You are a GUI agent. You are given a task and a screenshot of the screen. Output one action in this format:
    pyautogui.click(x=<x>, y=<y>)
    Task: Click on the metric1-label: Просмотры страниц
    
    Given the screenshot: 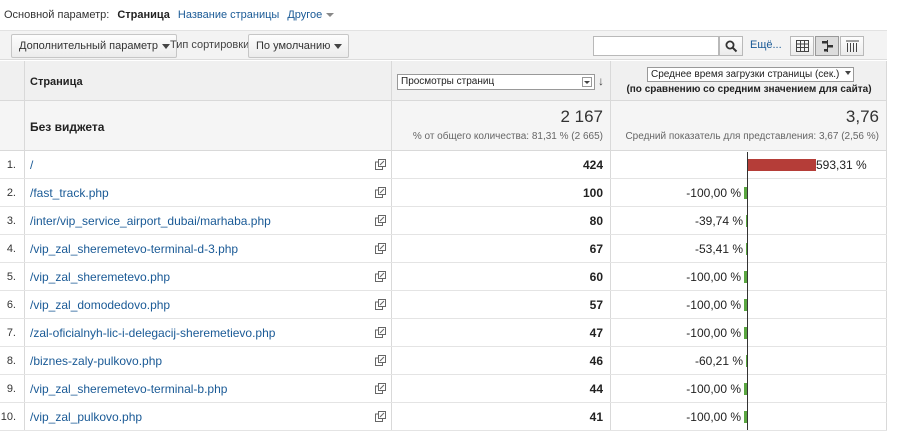 What is the action you would take?
    pyautogui.click(x=448, y=81)
    